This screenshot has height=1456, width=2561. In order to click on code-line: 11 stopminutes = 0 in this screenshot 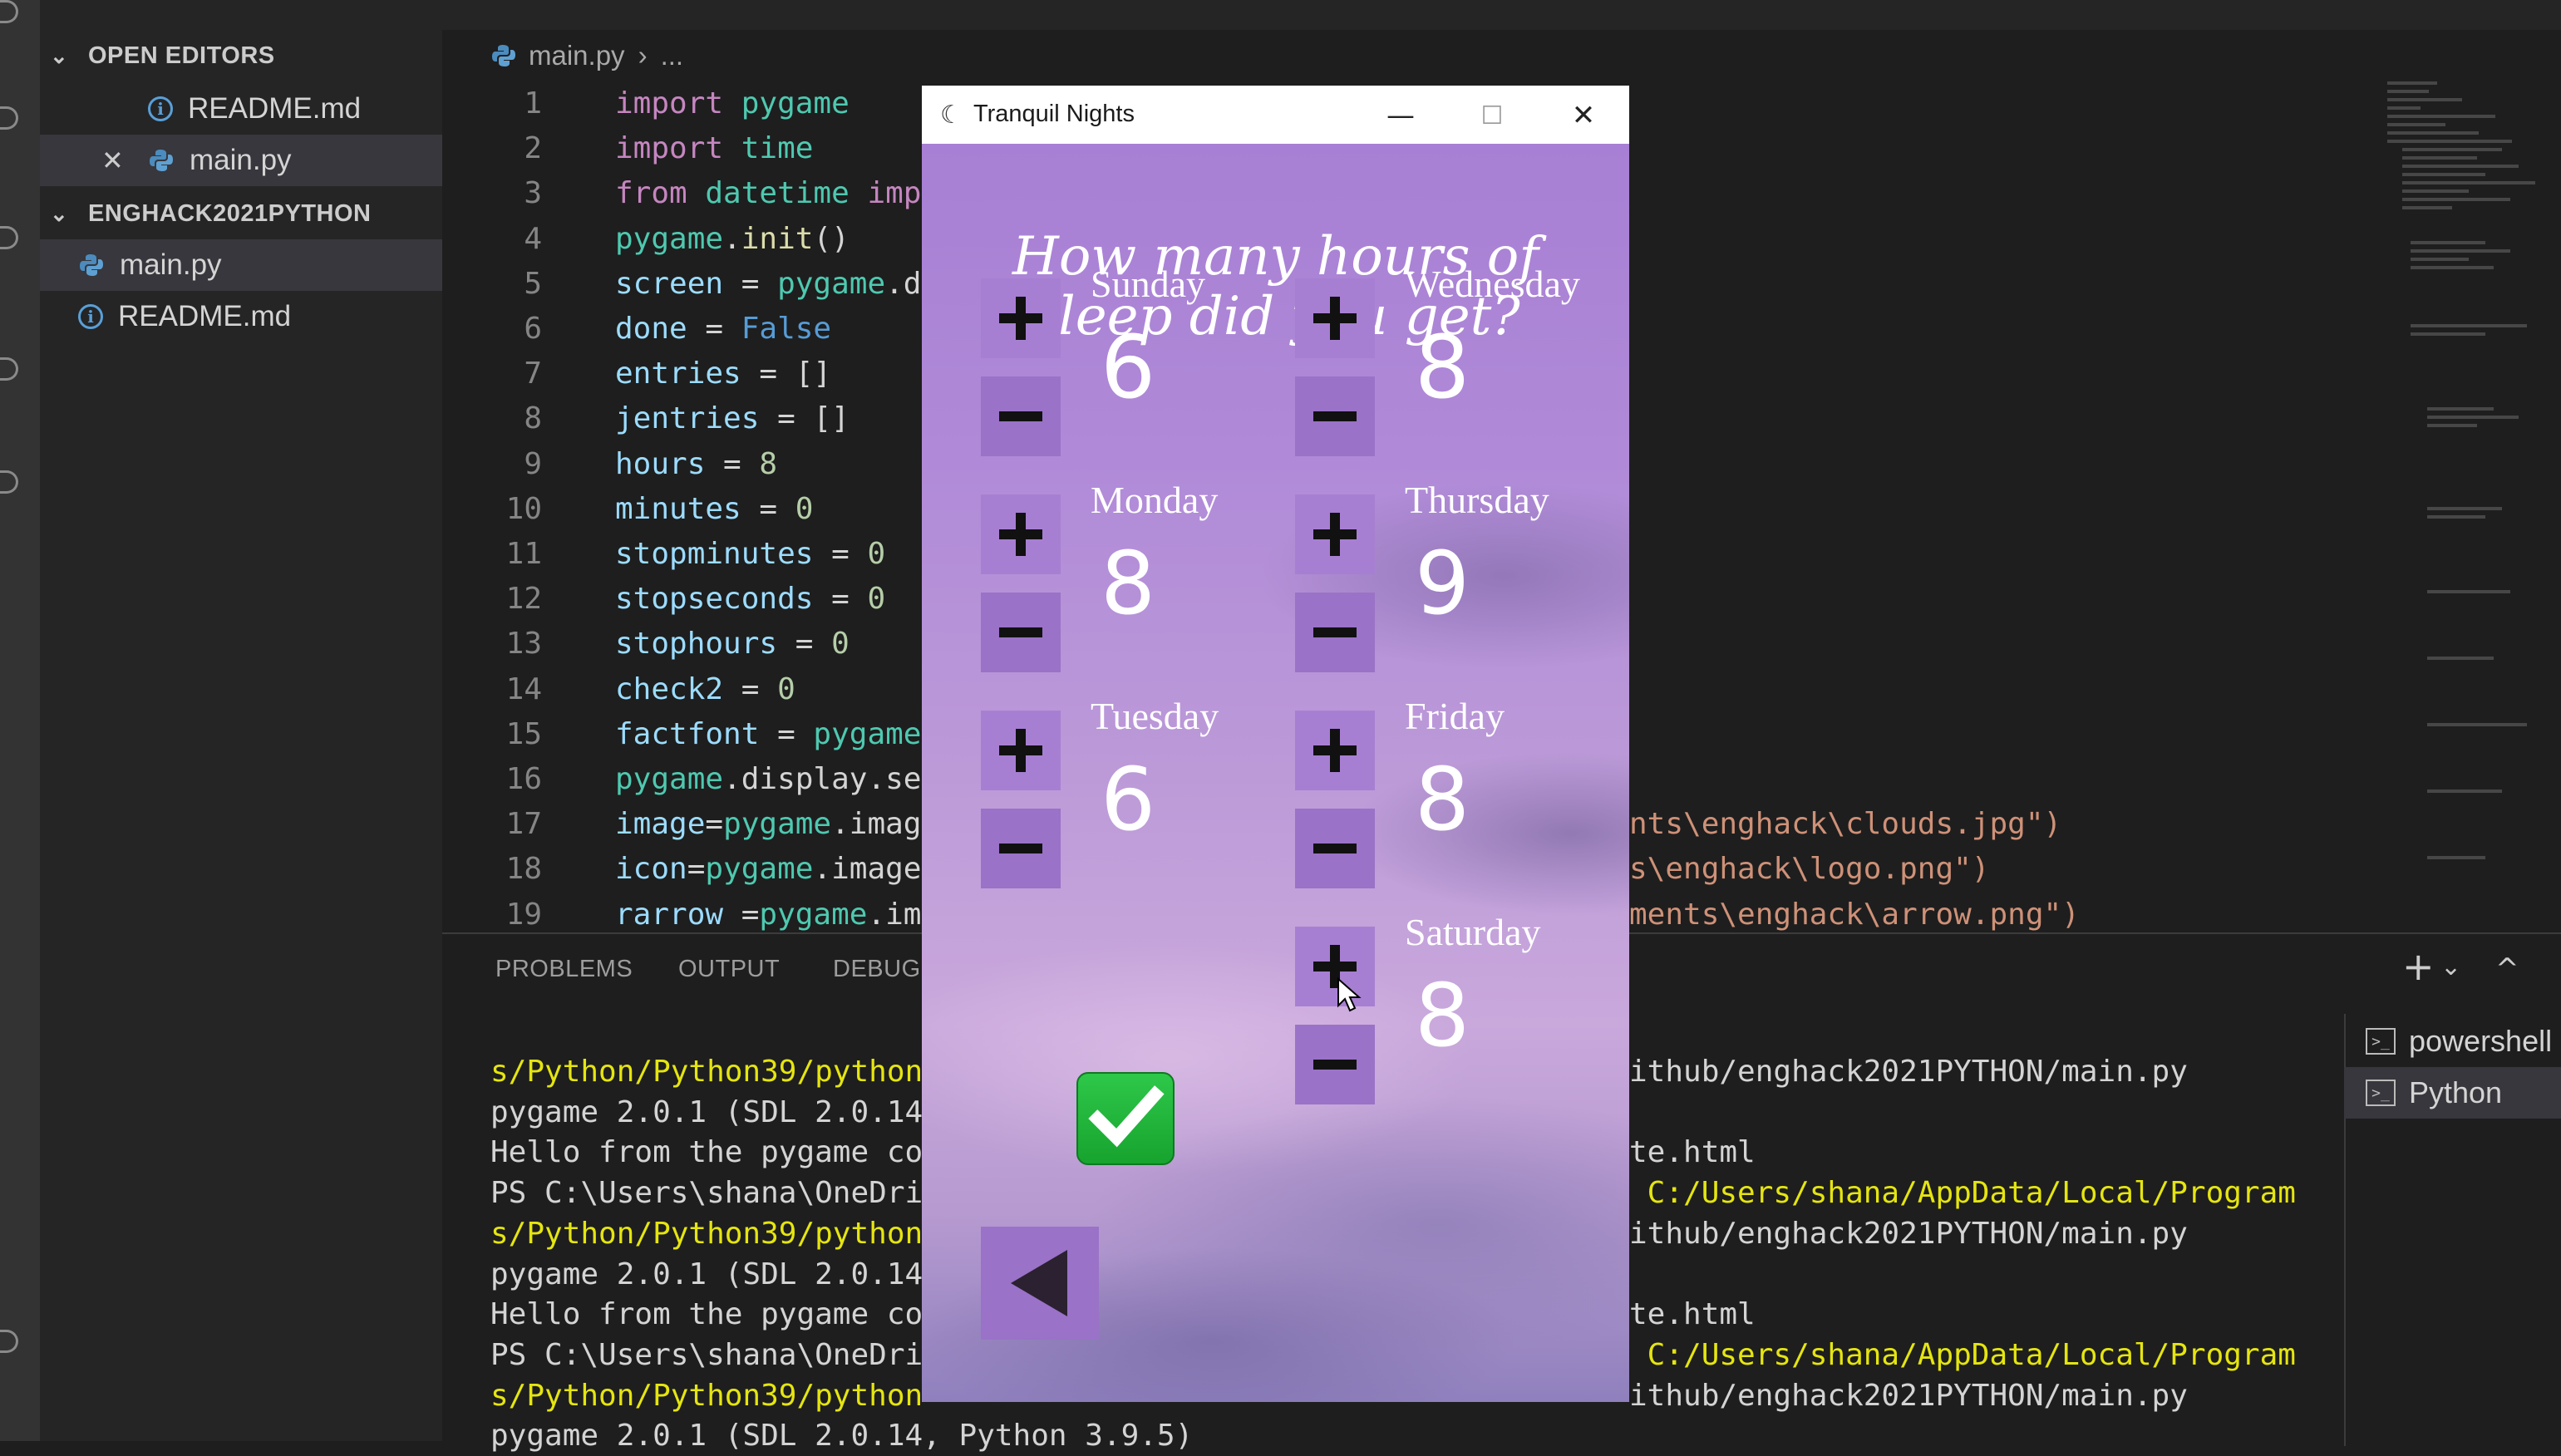, I will do `click(664, 554)`.